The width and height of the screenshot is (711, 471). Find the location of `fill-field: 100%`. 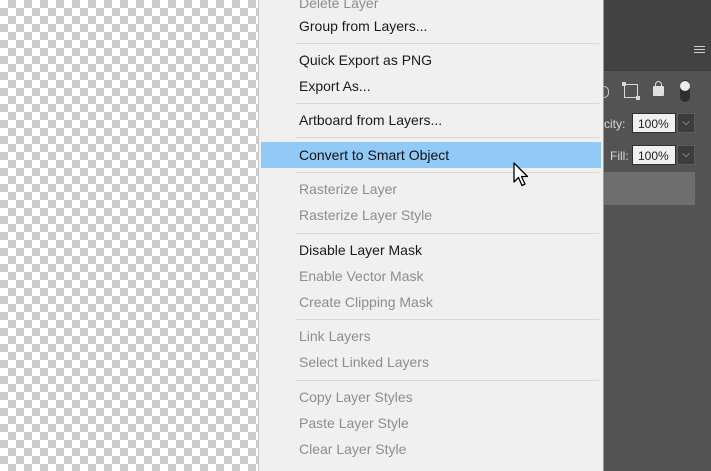

fill-field: 100% is located at coordinates (654, 155).